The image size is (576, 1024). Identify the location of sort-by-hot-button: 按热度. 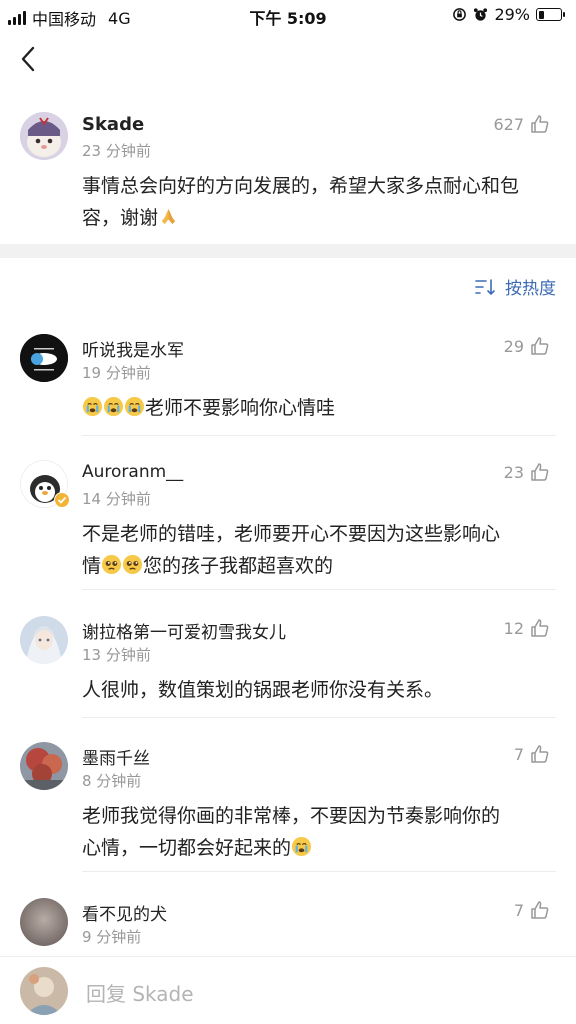
(515, 286).